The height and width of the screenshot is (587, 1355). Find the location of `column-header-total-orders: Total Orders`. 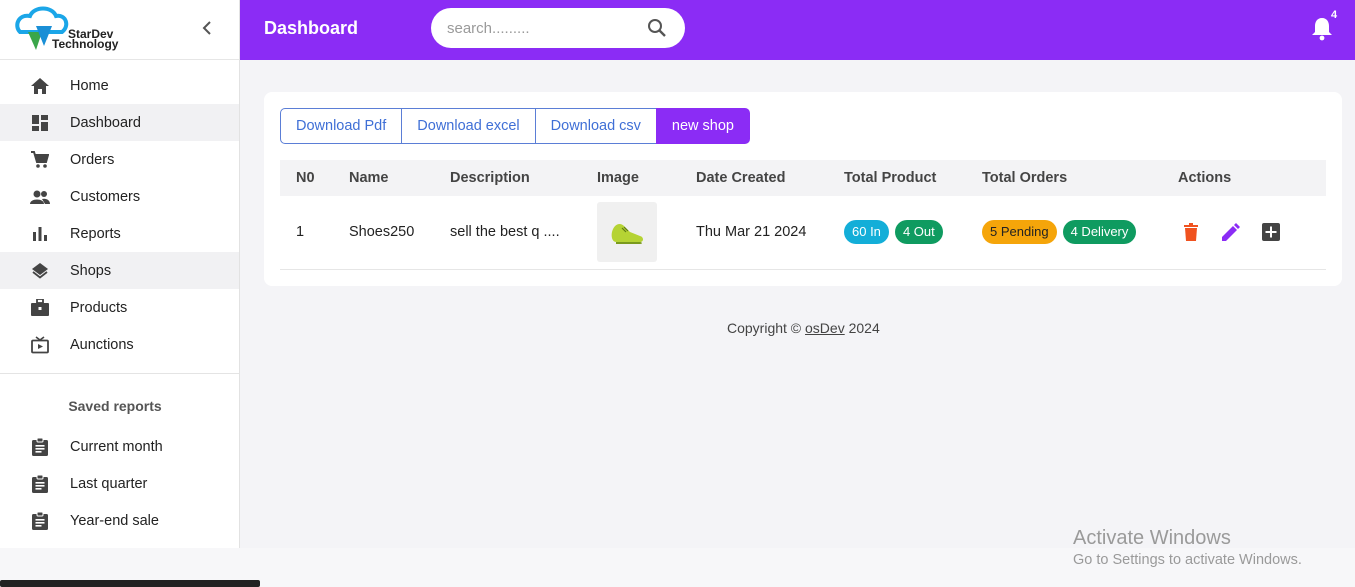

column-header-total-orders: Total Orders is located at coordinates (1025, 178).